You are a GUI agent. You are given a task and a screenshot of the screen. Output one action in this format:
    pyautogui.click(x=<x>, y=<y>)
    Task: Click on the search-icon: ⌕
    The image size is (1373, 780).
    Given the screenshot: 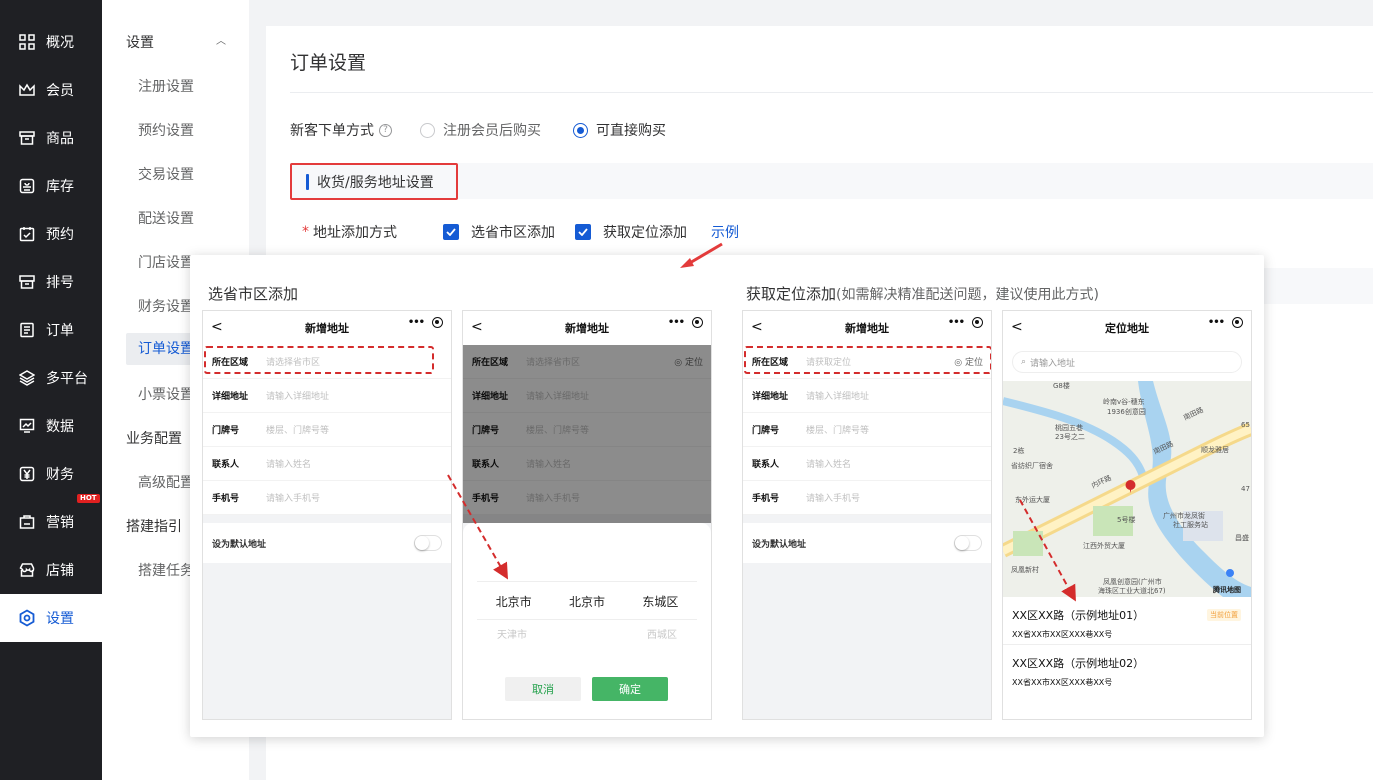 What is the action you would take?
    pyautogui.click(x=1024, y=362)
    